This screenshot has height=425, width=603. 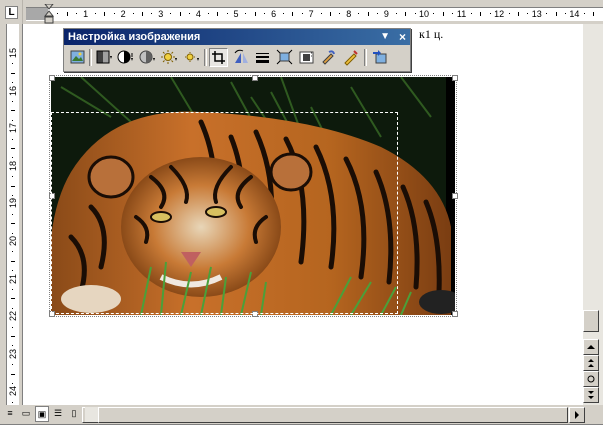 I want to click on web-layout-view-icon: ▭, so click(x=26, y=414).